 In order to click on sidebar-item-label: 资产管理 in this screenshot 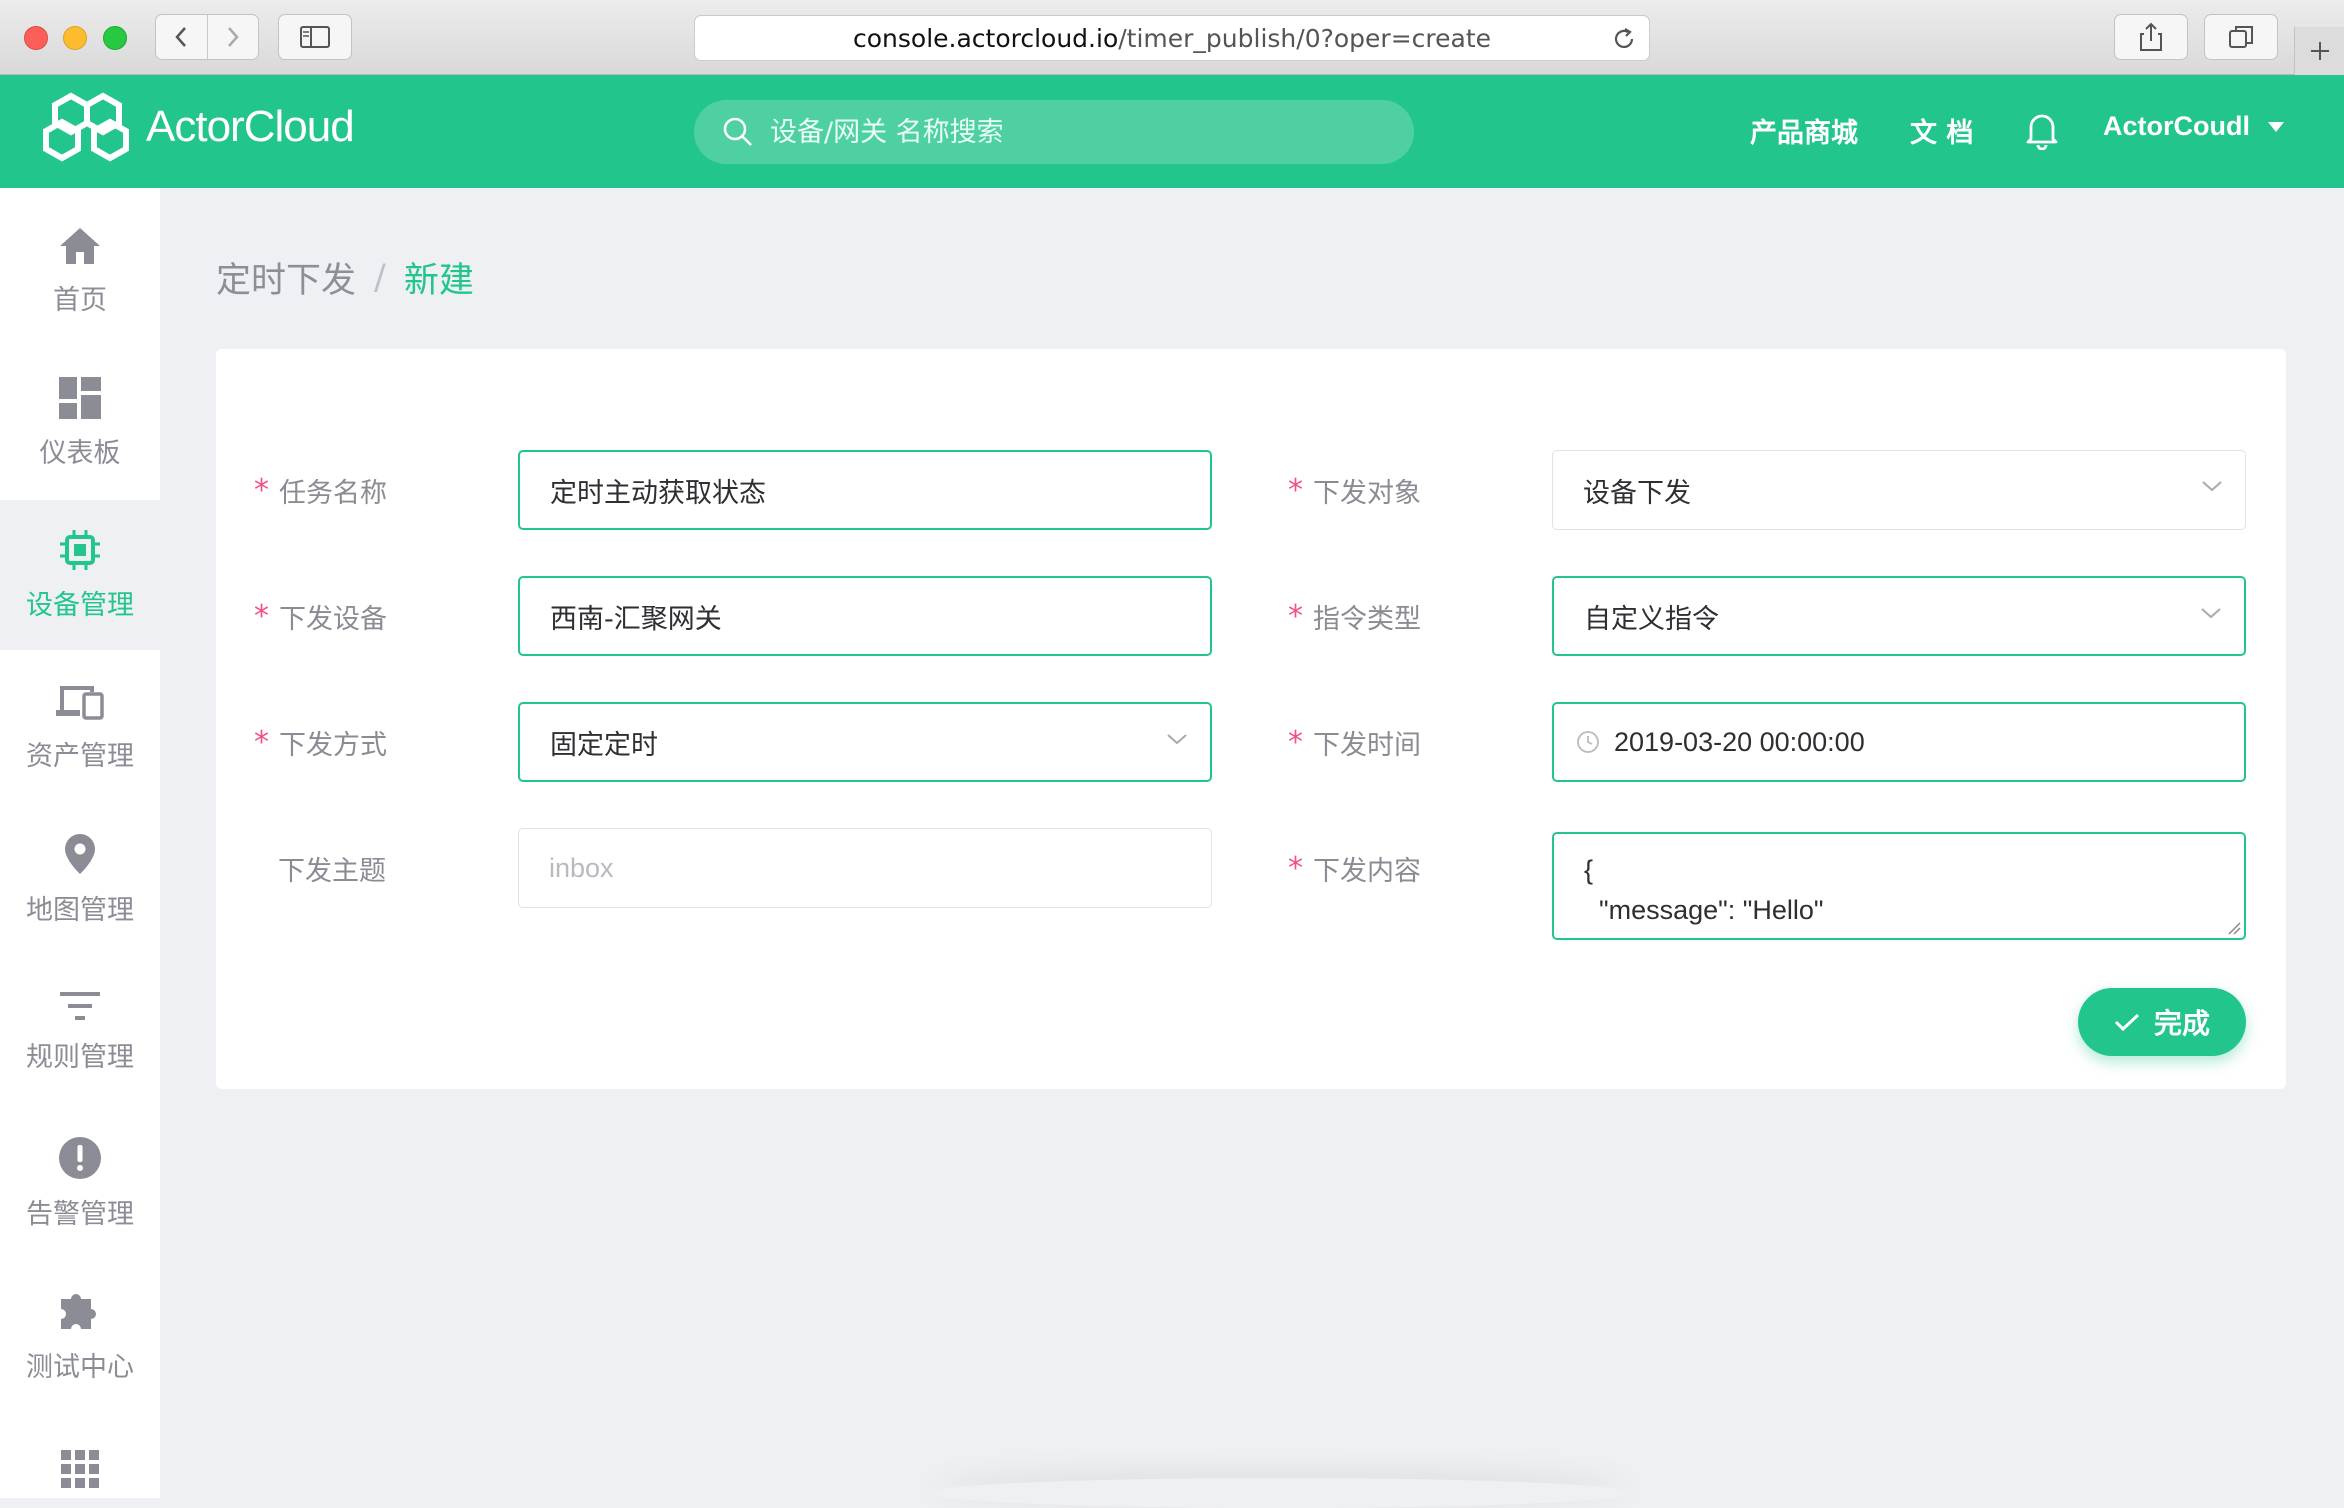, I will do `click(80, 756)`.